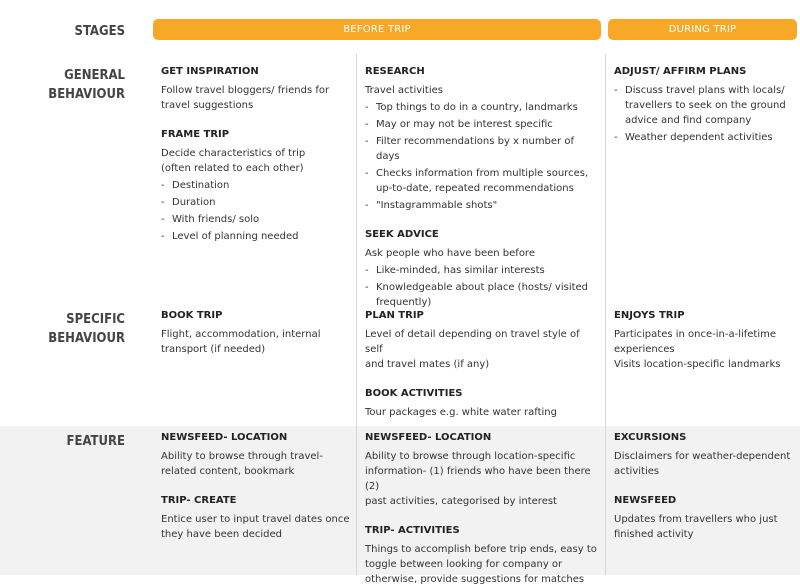 This screenshot has height=587, width=800. What do you see at coordinates (482, 124) in the screenshot?
I see `bullet-item: May or may not be interest specific` at bounding box center [482, 124].